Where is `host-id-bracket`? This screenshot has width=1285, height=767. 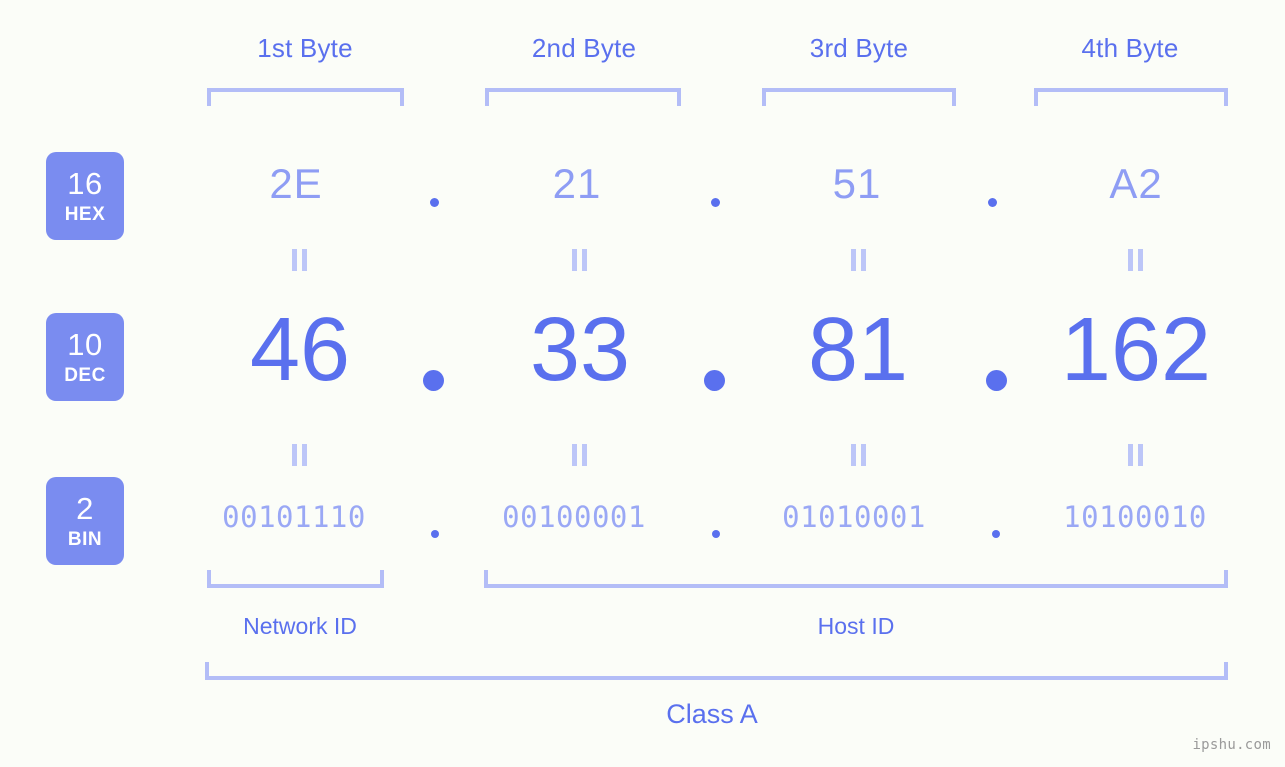 host-id-bracket is located at coordinates (856, 579).